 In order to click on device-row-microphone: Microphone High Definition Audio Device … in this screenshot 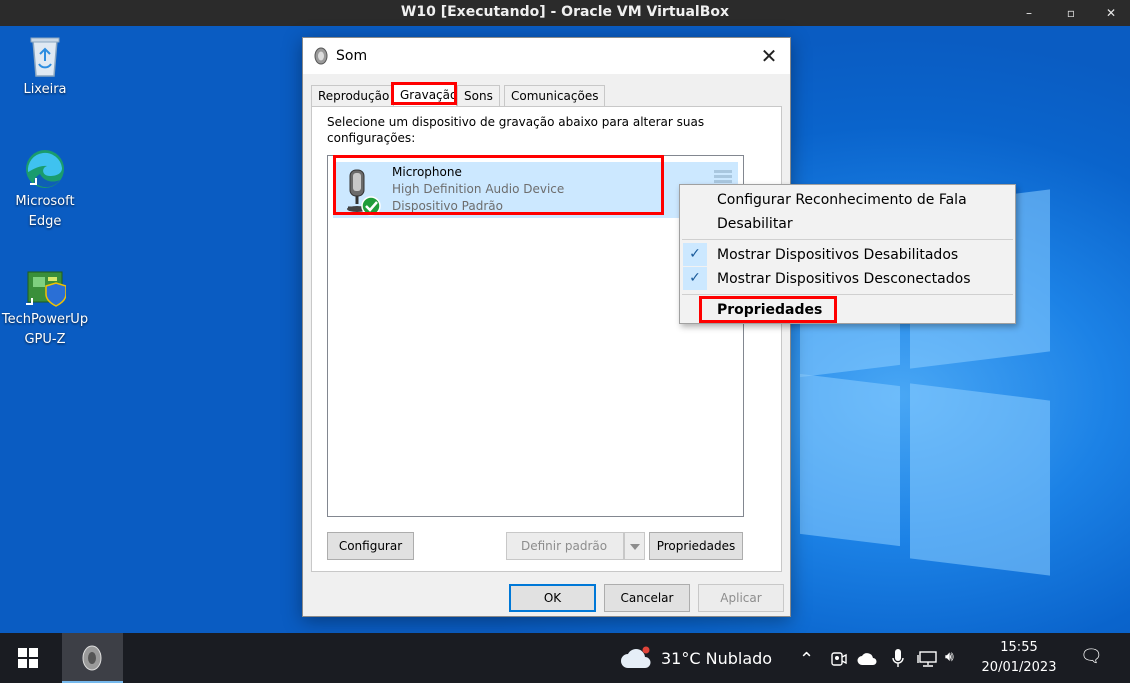, I will do `click(535, 190)`.